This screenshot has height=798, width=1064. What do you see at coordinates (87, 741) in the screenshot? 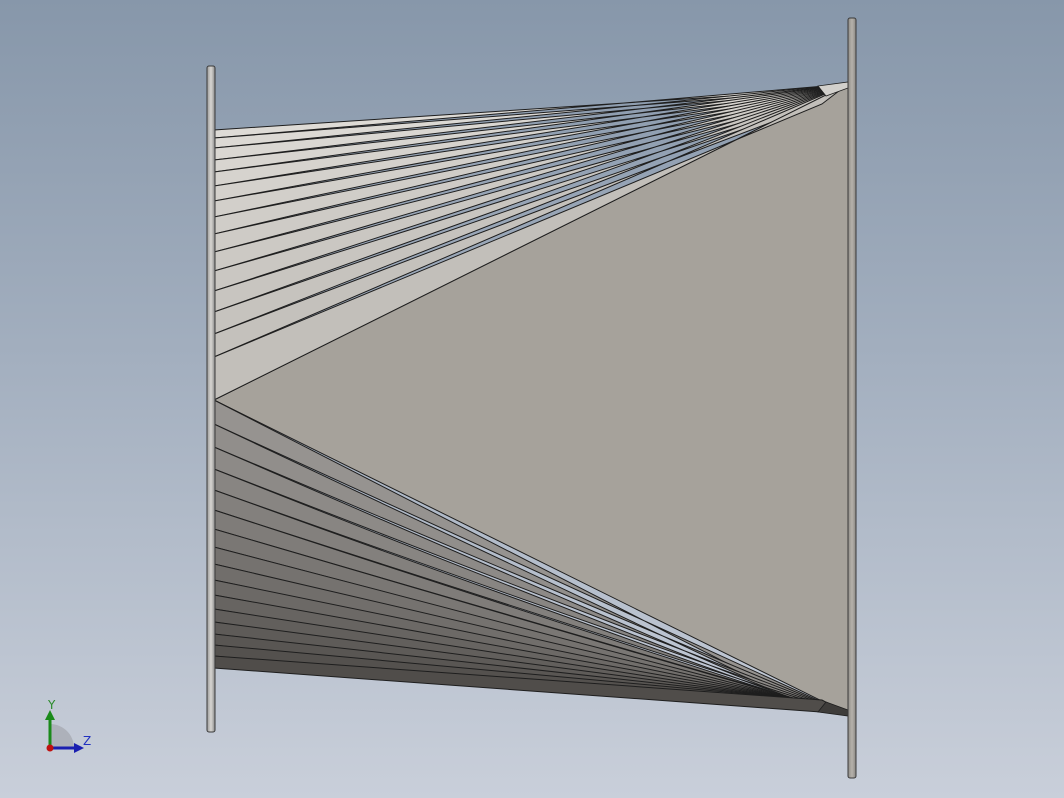
I see `axis-z-label: Z` at bounding box center [87, 741].